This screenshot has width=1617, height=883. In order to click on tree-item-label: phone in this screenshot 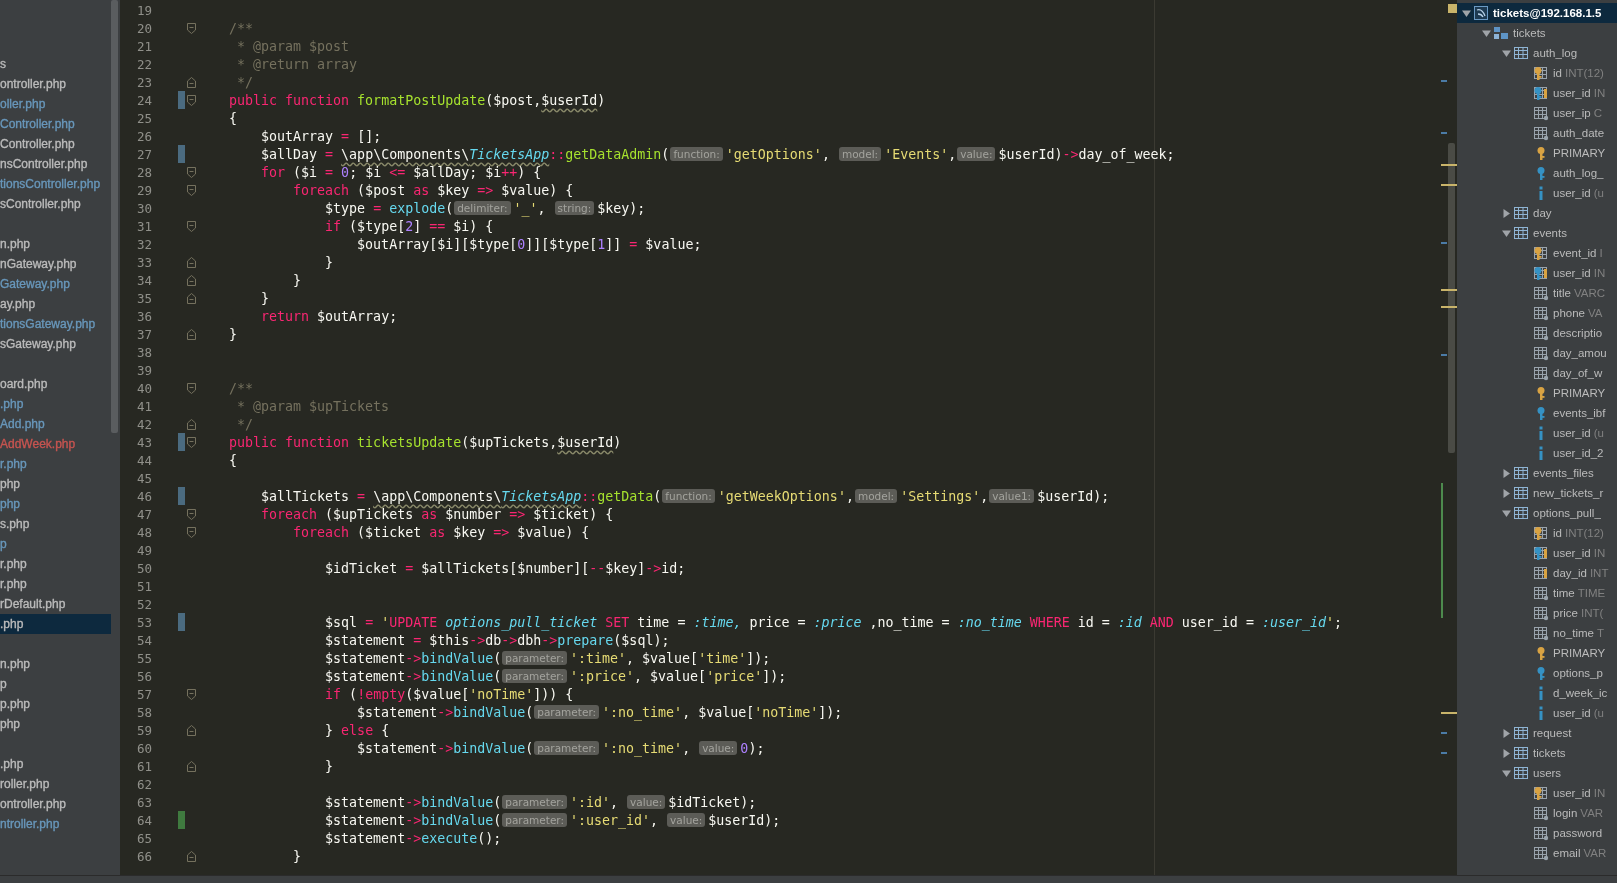, I will do `click(1569, 313)`.